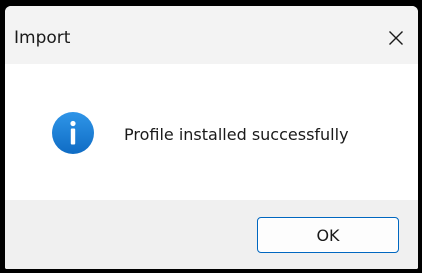  I want to click on close-button, so click(396, 38).